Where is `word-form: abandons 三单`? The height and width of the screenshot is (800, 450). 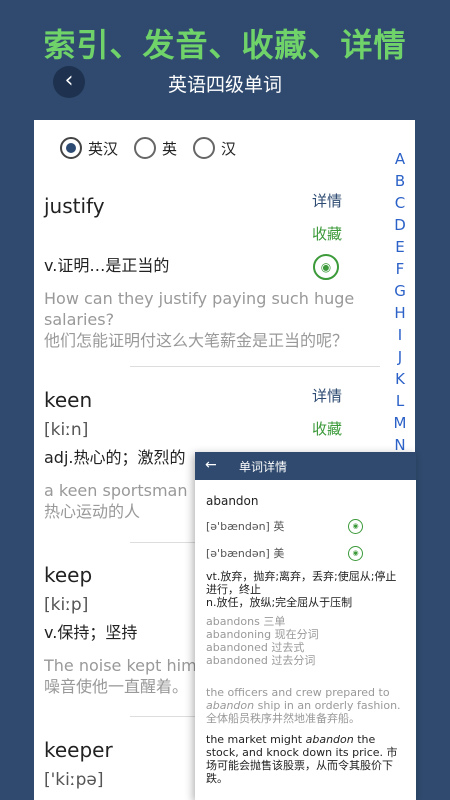 word-form: abandons 三单 is located at coordinates (246, 621).